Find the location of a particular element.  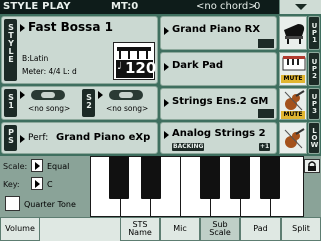

key-d-sharp is located at coordinates (151, 177).